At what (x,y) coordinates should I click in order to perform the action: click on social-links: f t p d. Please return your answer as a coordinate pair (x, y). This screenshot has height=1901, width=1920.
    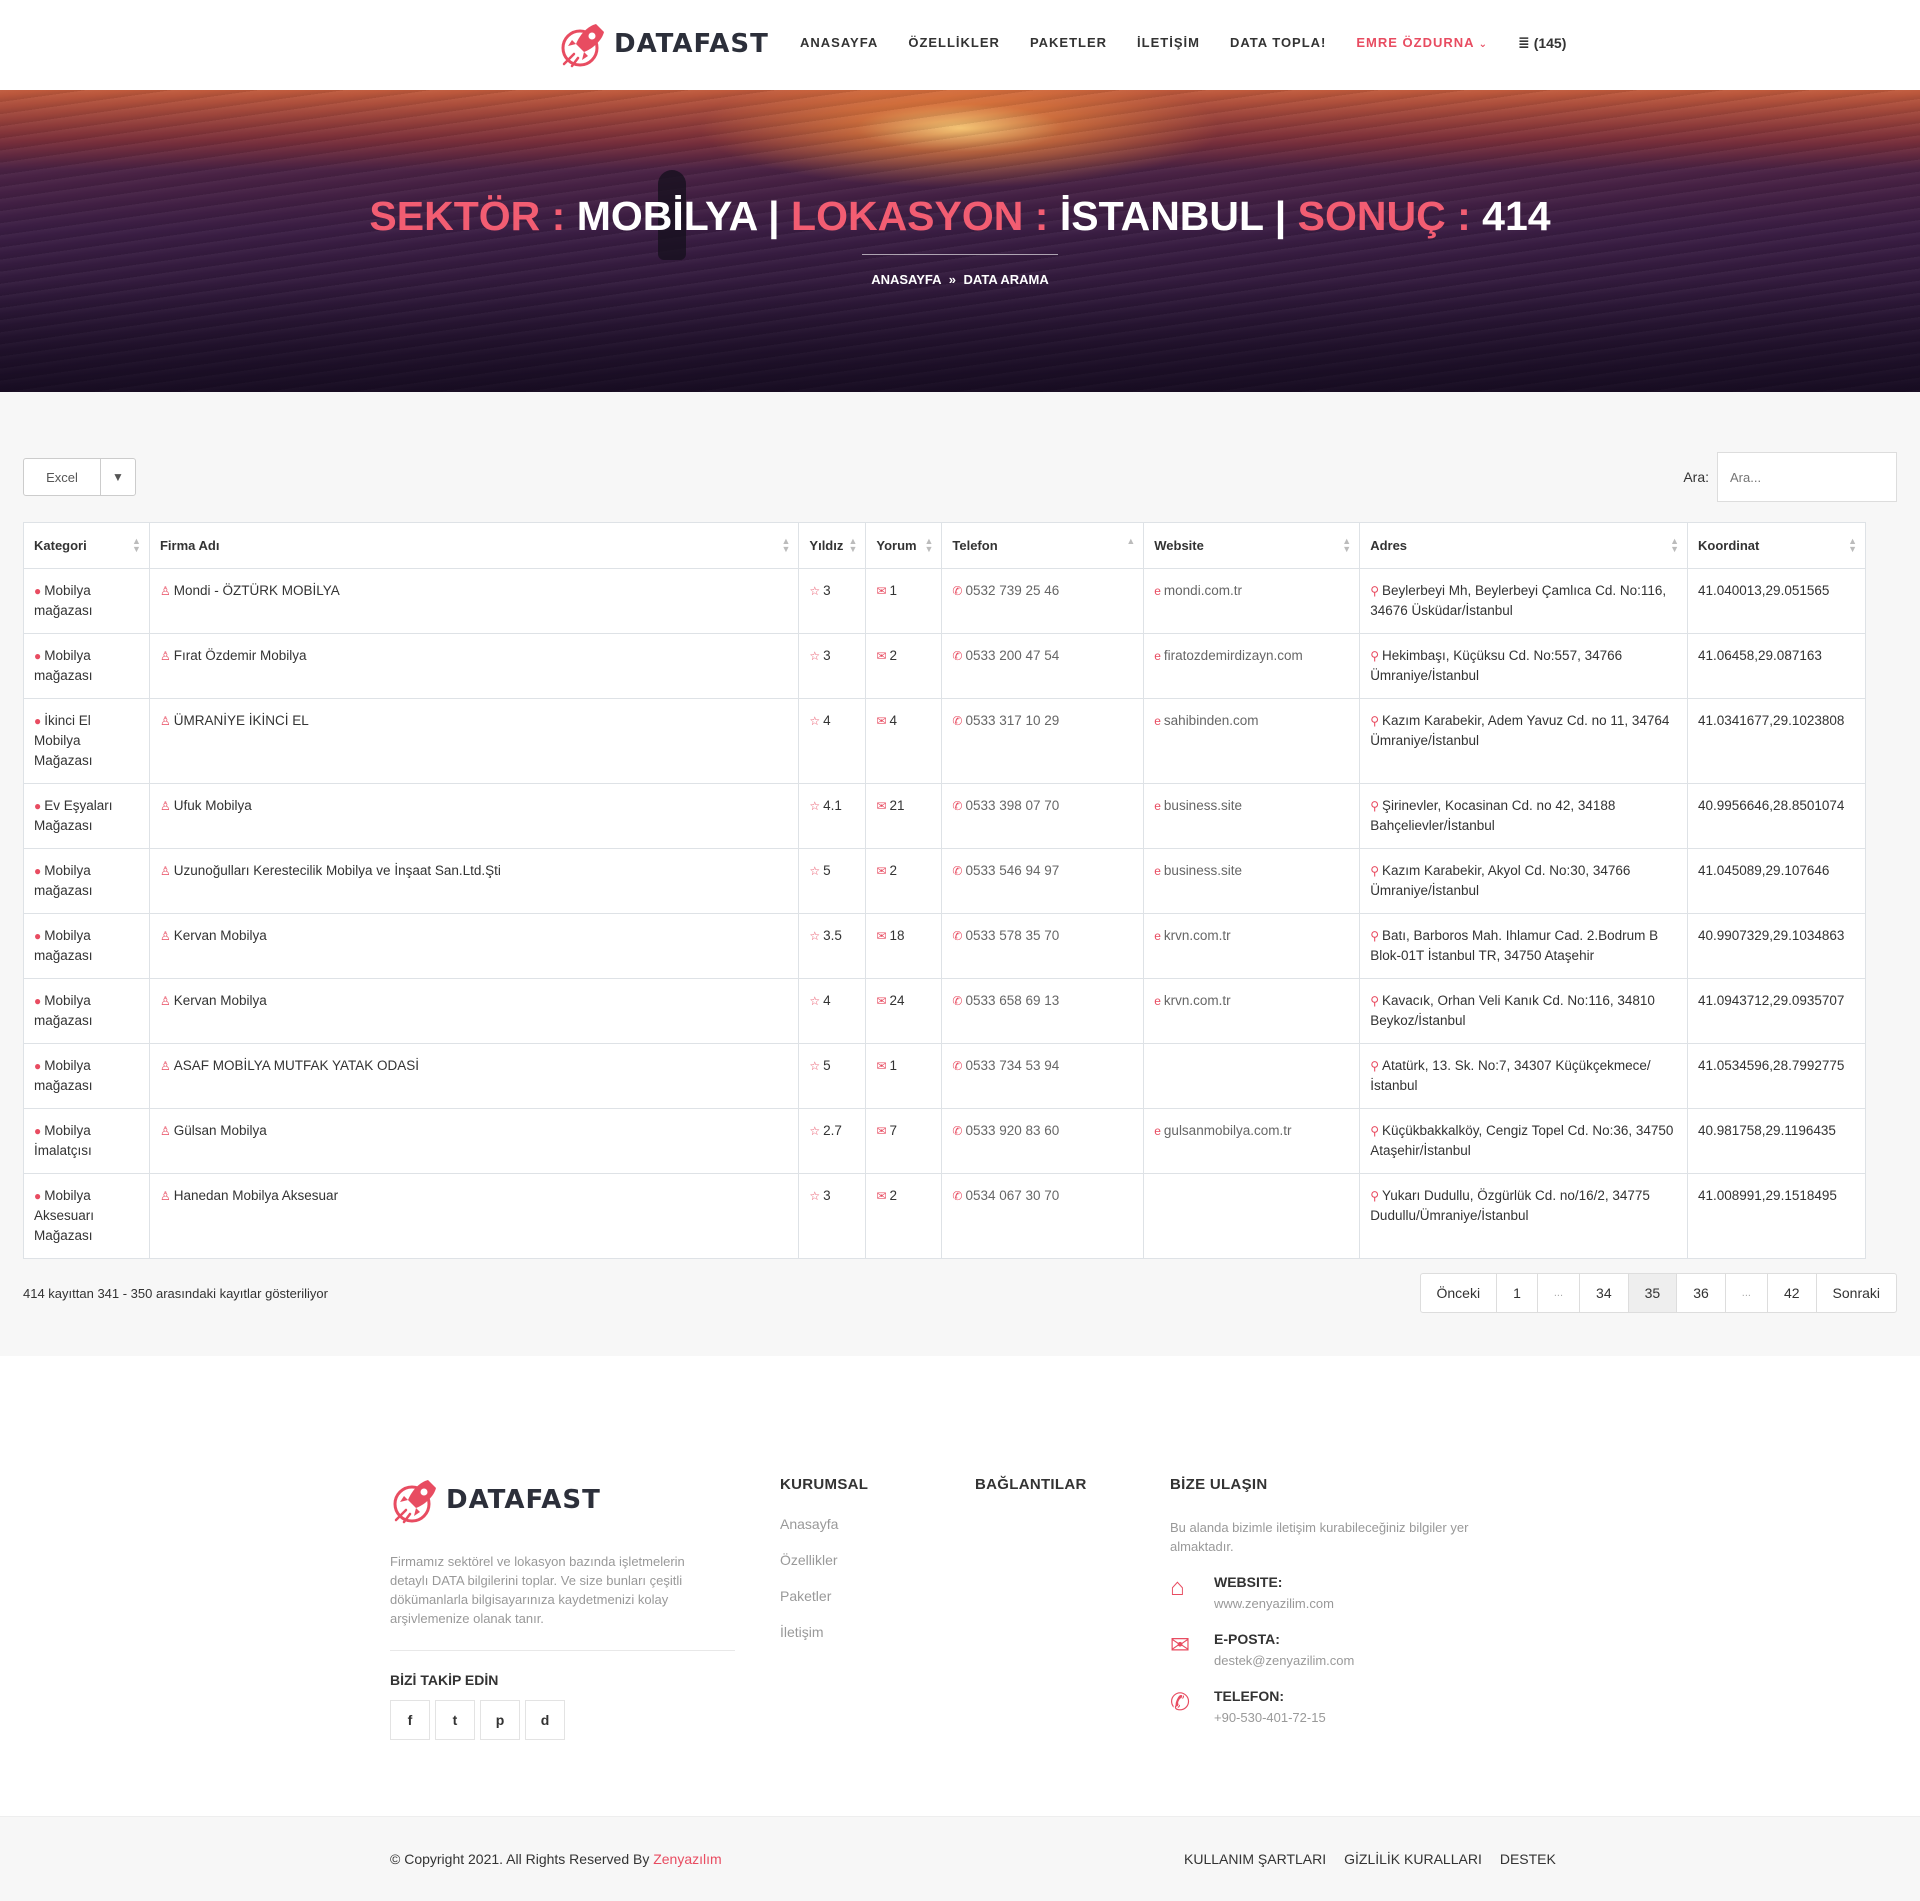
    Looking at the image, I should click on (477, 1720).